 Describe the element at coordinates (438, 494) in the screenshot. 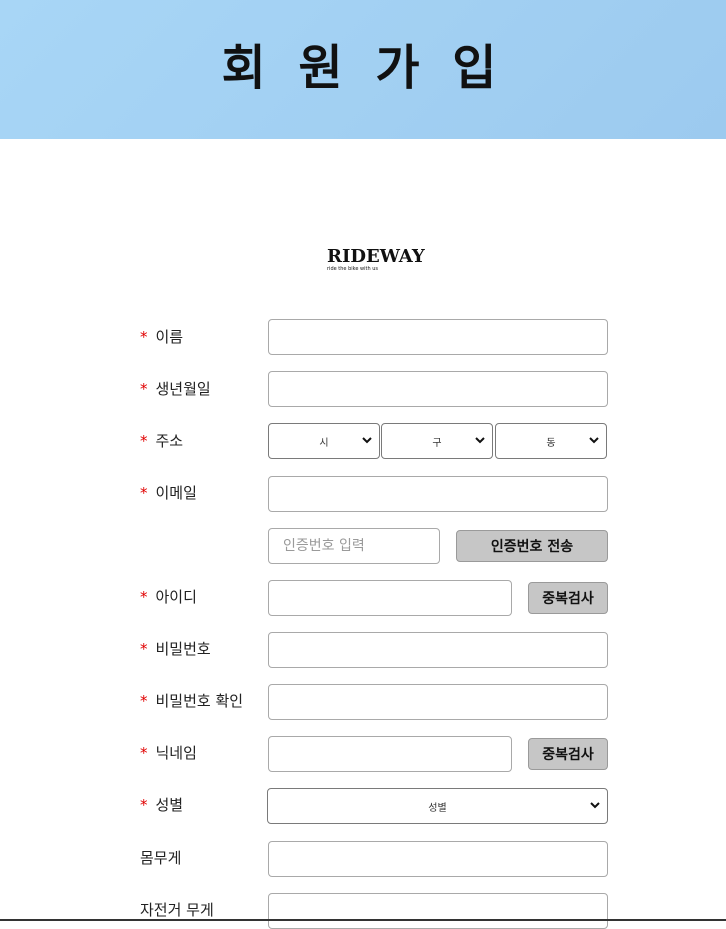

I see `email-input` at that location.